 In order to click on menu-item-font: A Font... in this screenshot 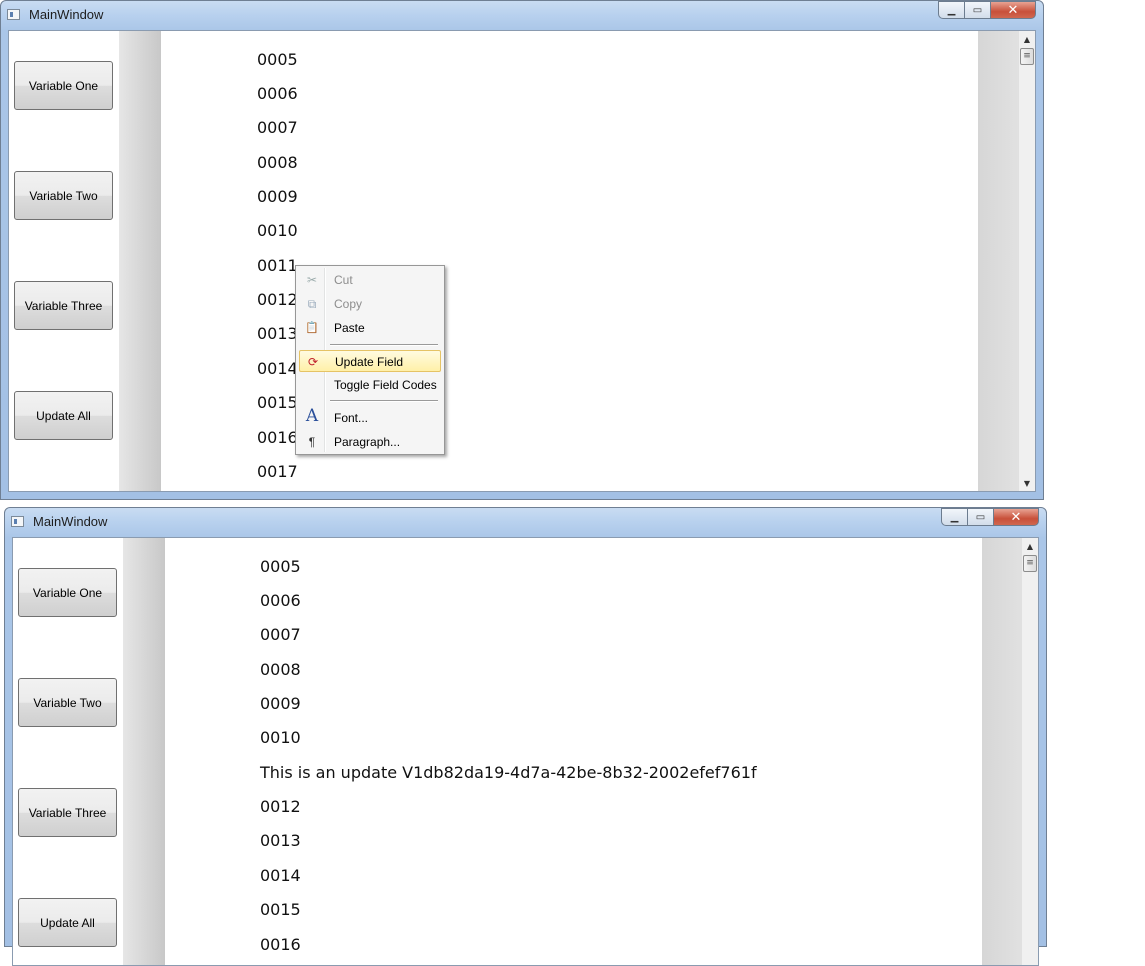, I will do `click(370, 418)`.